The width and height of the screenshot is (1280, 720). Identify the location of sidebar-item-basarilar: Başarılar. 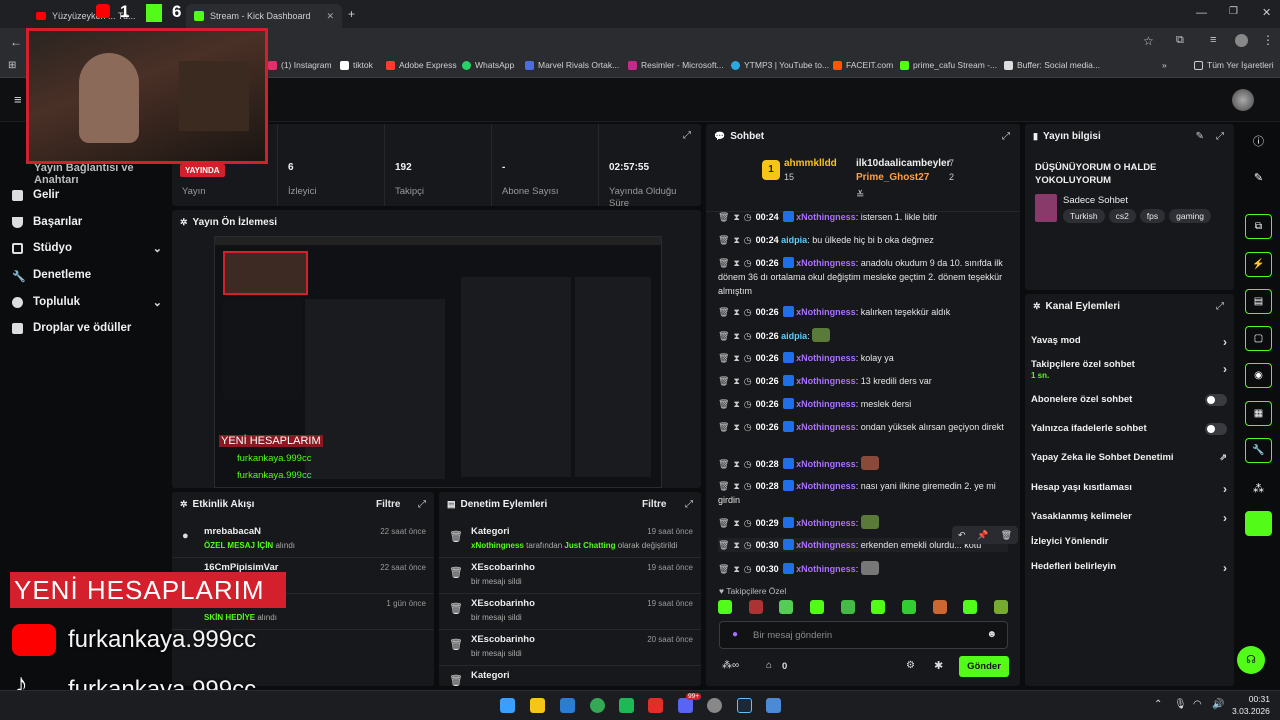
(87, 222).